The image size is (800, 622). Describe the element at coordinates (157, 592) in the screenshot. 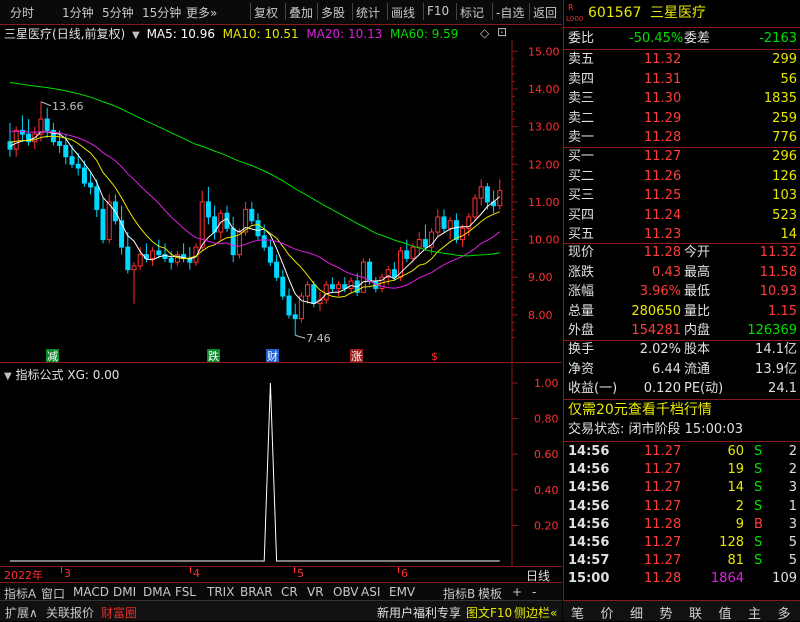

I see `indicator-tab-4: DMA` at that location.